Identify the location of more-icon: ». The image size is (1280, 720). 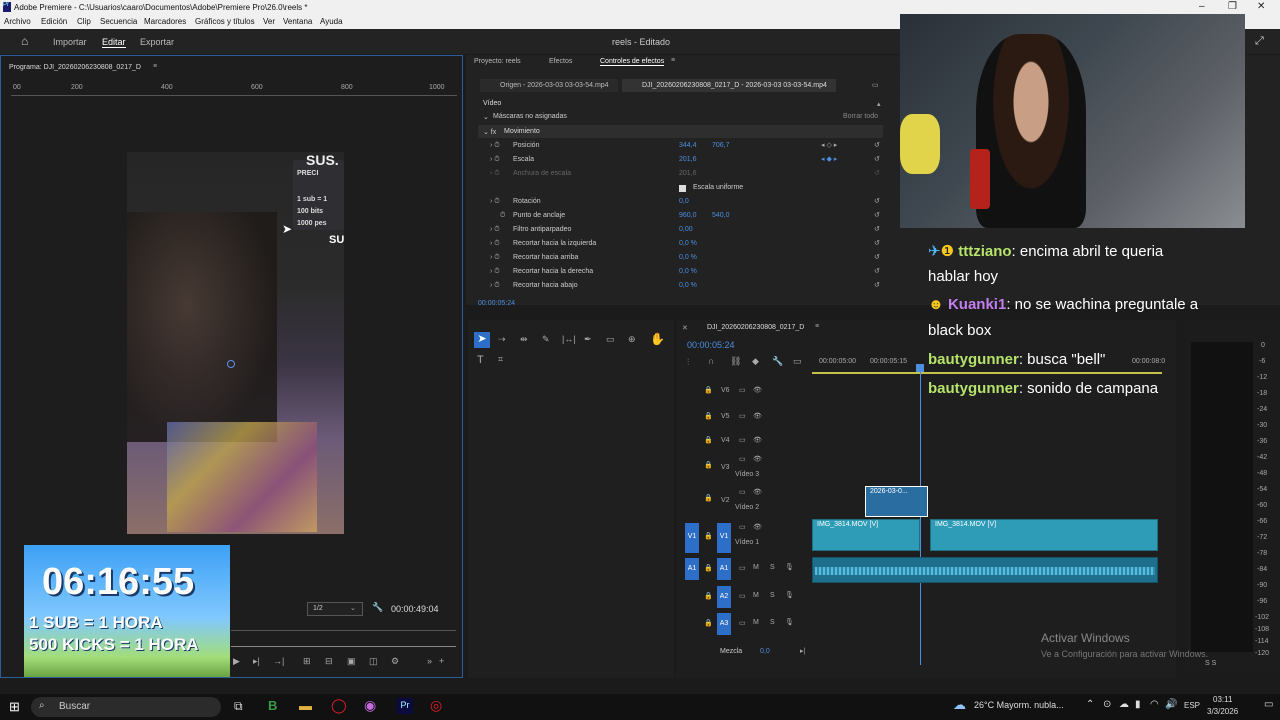
(429, 661).